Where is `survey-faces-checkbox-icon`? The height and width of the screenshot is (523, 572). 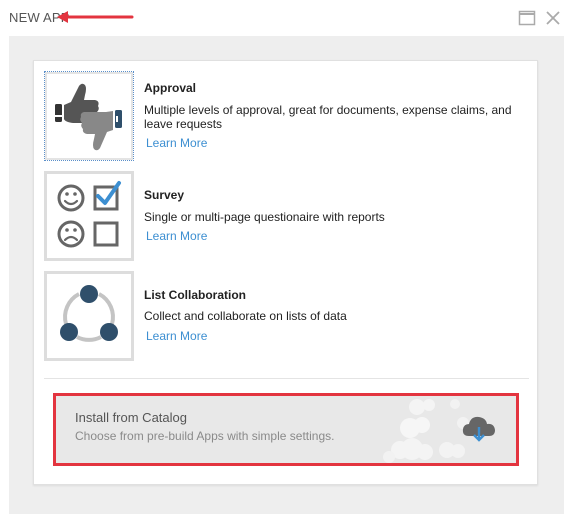
survey-faces-checkbox-icon is located at coordinates (89, 214).